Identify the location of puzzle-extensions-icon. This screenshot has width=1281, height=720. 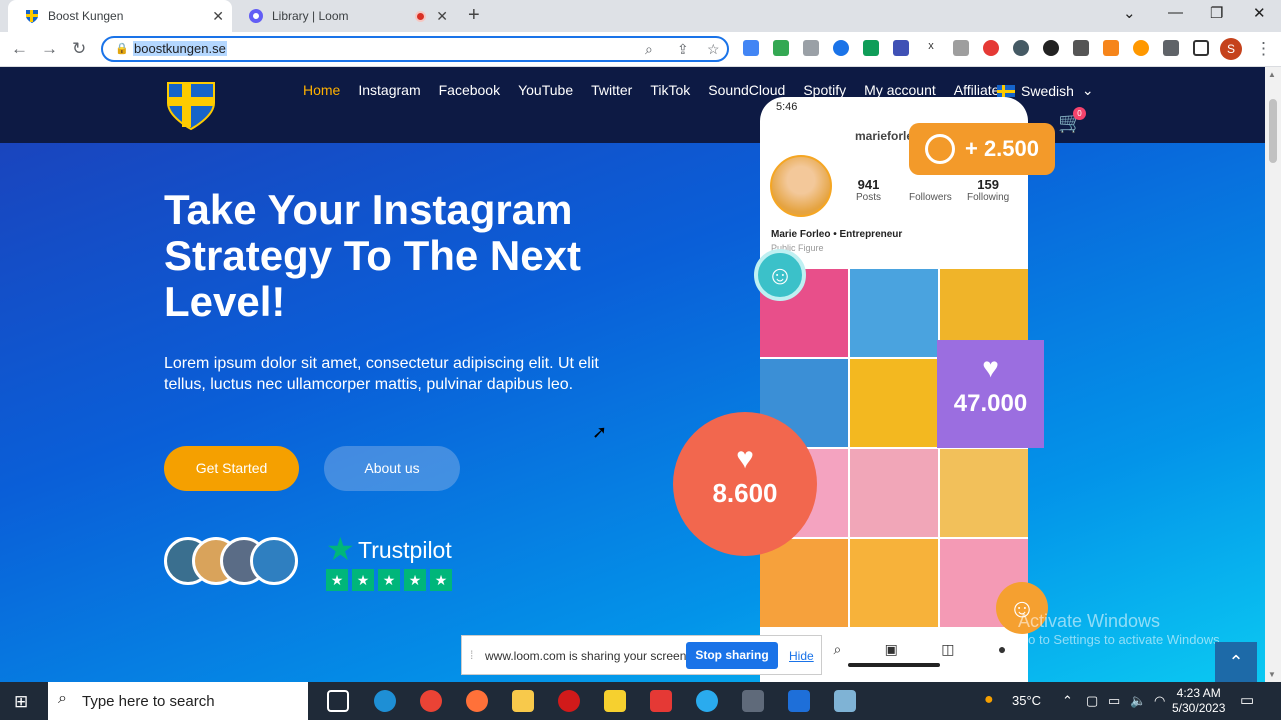
(1171, 48).